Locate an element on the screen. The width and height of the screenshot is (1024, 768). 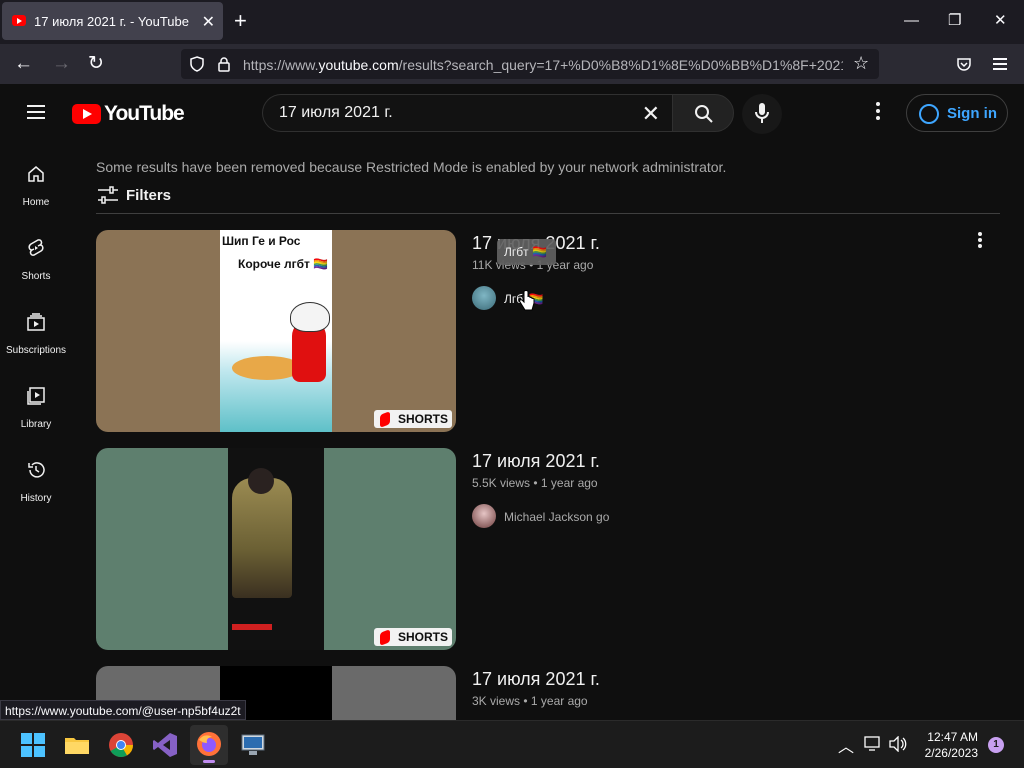
voice-search-button is located at coordinates (762, 114).